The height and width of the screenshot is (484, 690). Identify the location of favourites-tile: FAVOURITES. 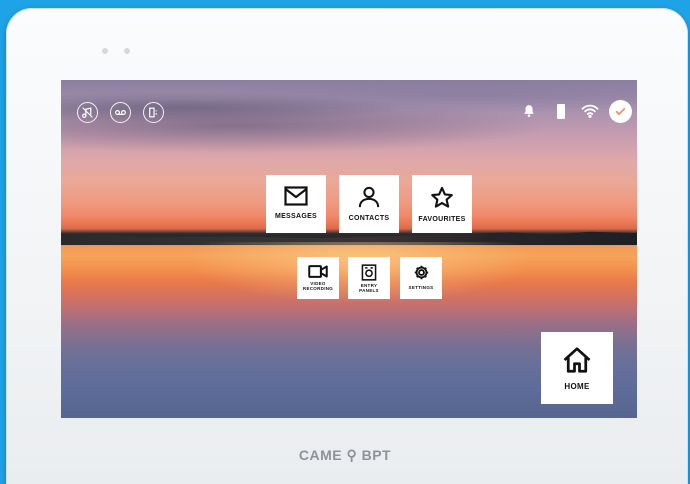
(442, 204).